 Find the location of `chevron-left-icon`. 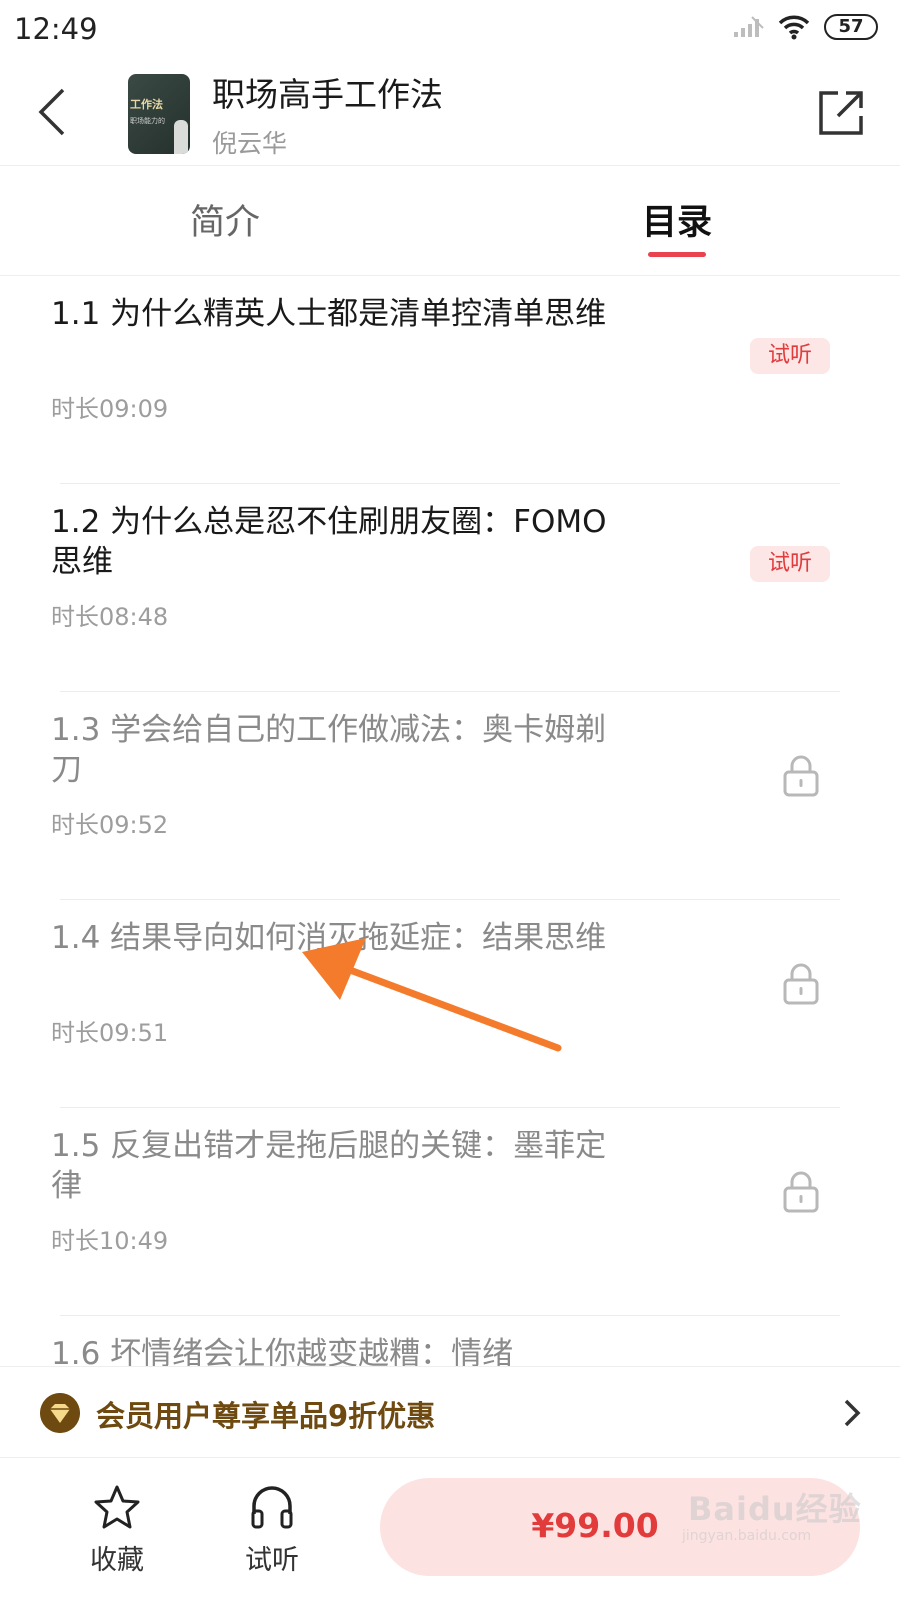

chevron-left-icon is located at coordinates (51, 112).